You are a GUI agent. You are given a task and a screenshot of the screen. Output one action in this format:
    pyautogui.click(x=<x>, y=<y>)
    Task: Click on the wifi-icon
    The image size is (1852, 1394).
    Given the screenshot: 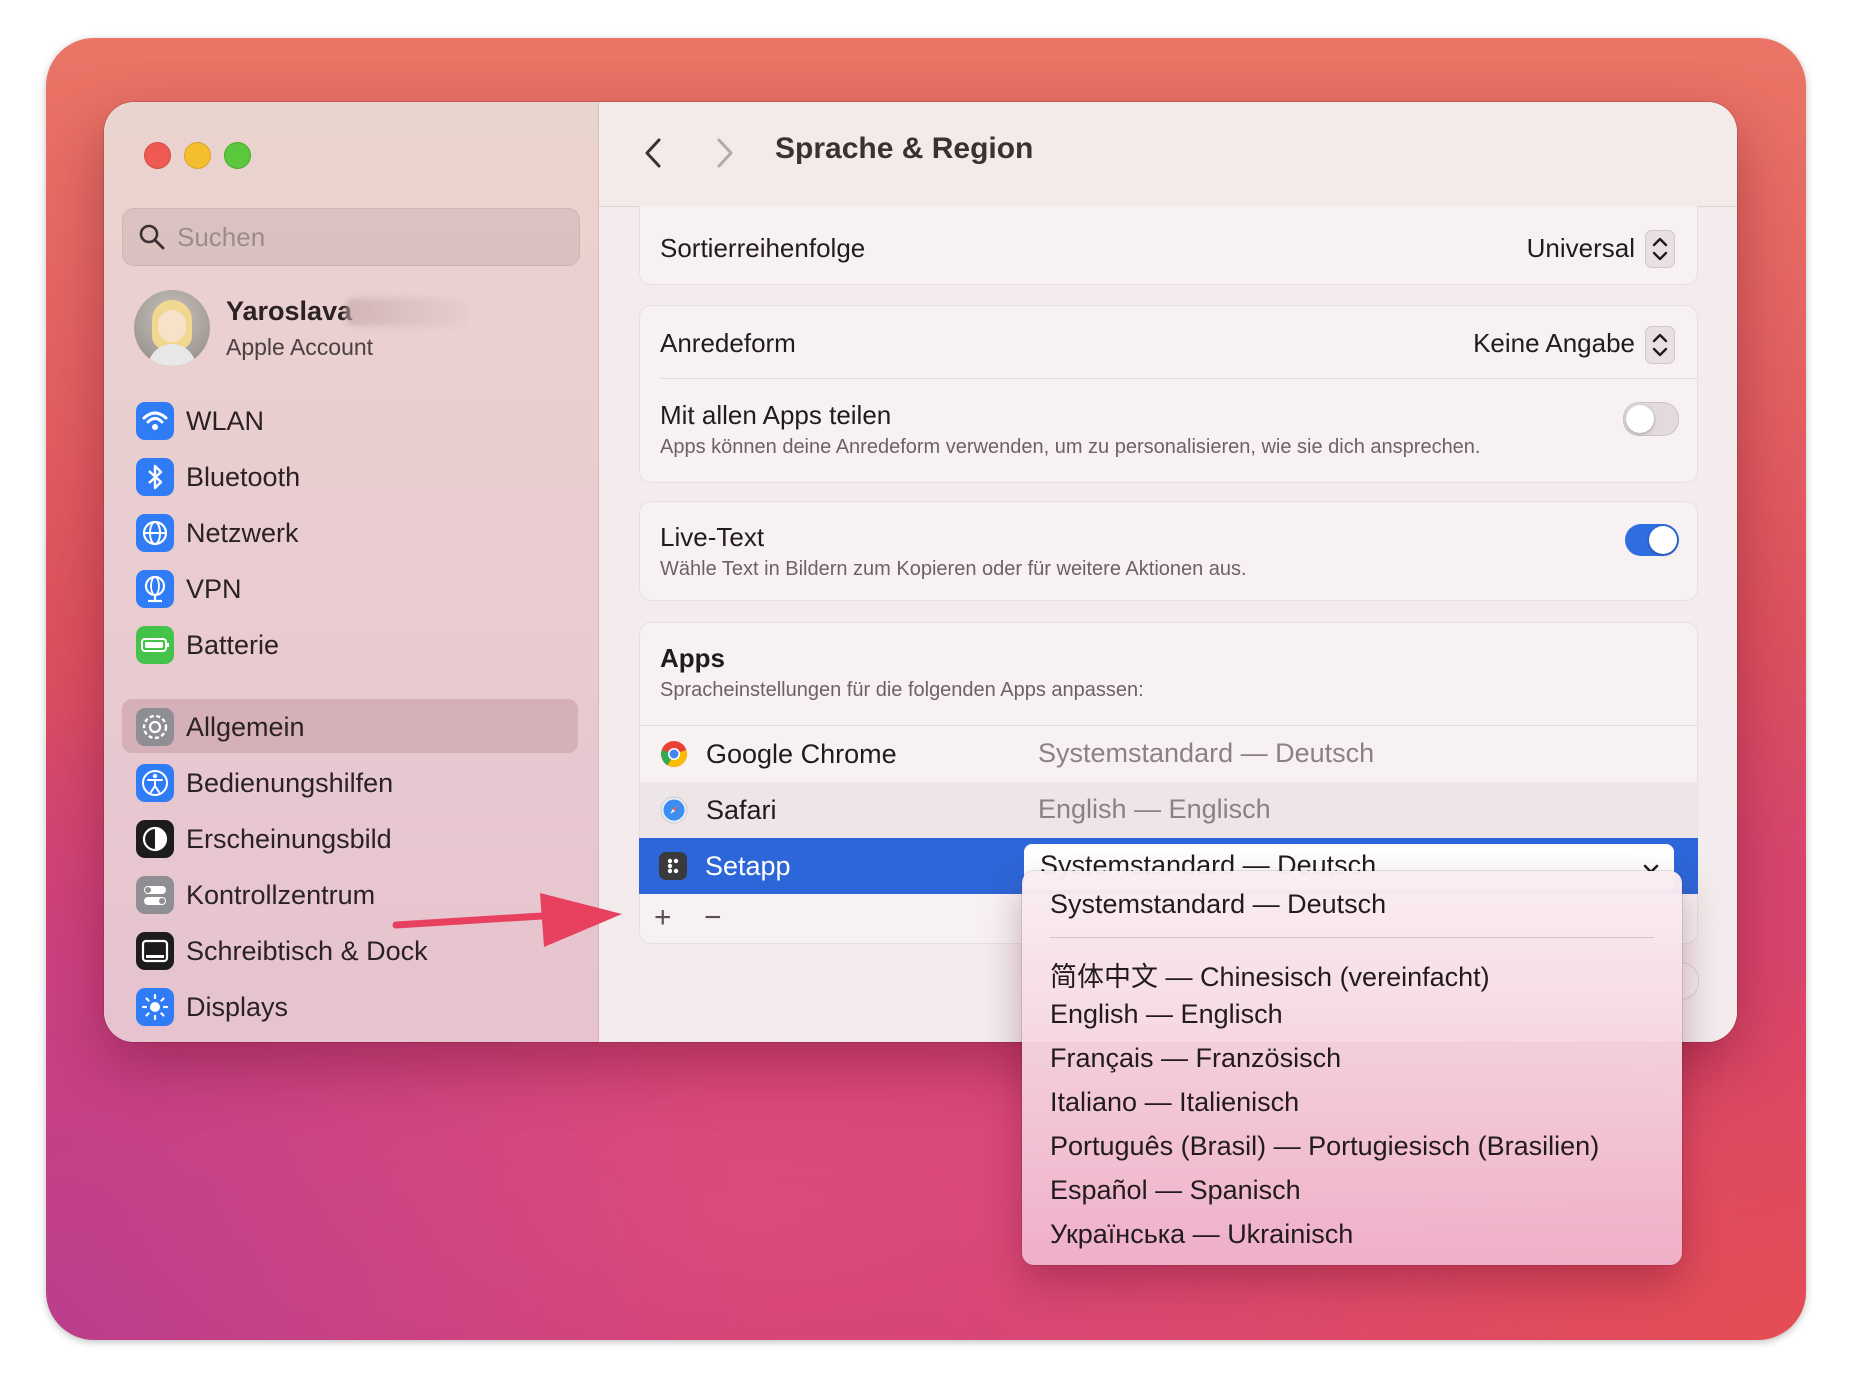 What is the action you would take?
    pyautogui.click(x=155, y=421)
    